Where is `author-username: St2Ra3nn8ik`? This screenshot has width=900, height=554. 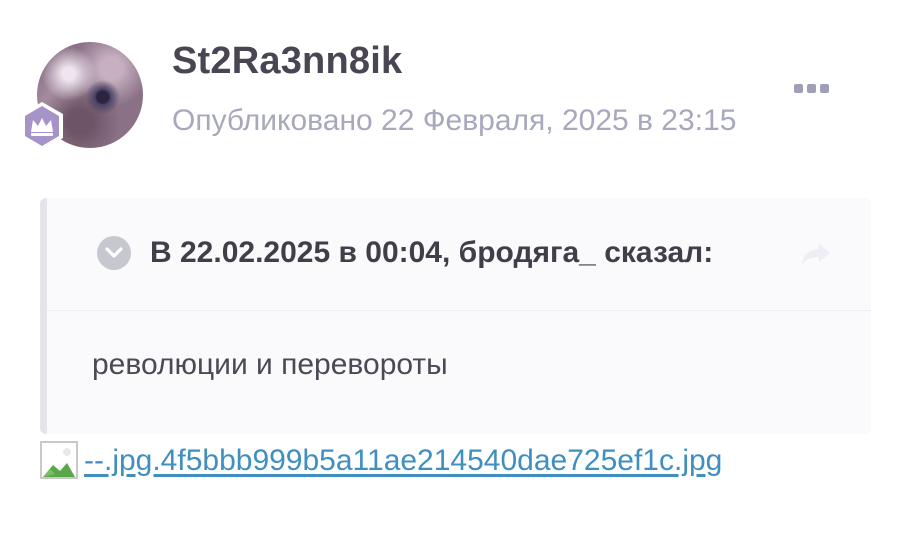
author-username: St2Ra3nn8ik is located at coordinates (287, 61).